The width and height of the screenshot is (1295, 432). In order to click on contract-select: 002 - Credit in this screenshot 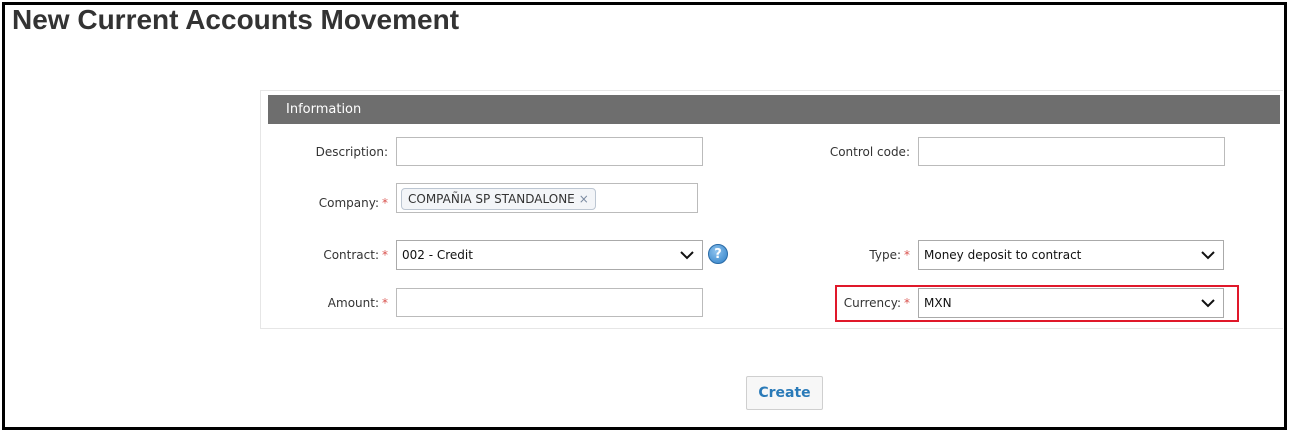, I will do `click(549, 255)`.